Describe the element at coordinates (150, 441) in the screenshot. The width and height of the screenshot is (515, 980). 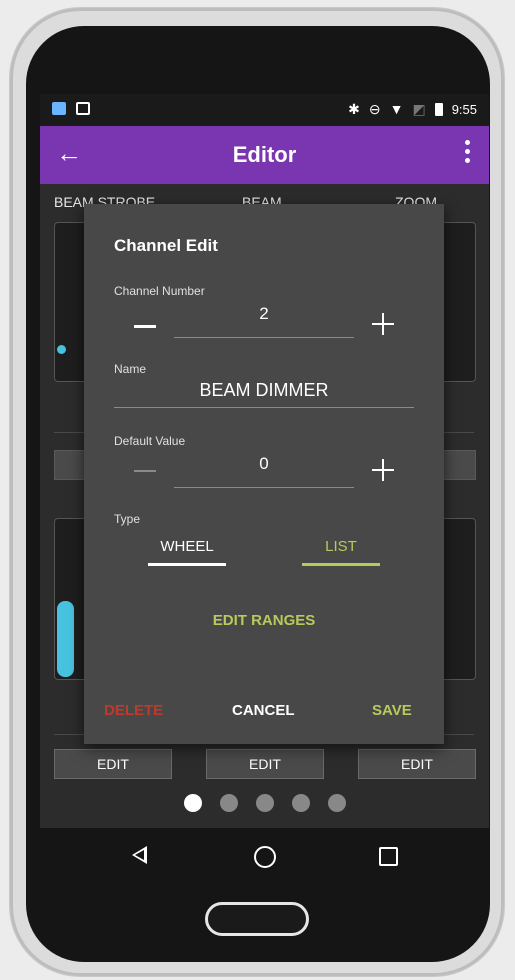
I see `default-value-label: Default Value` at that location.